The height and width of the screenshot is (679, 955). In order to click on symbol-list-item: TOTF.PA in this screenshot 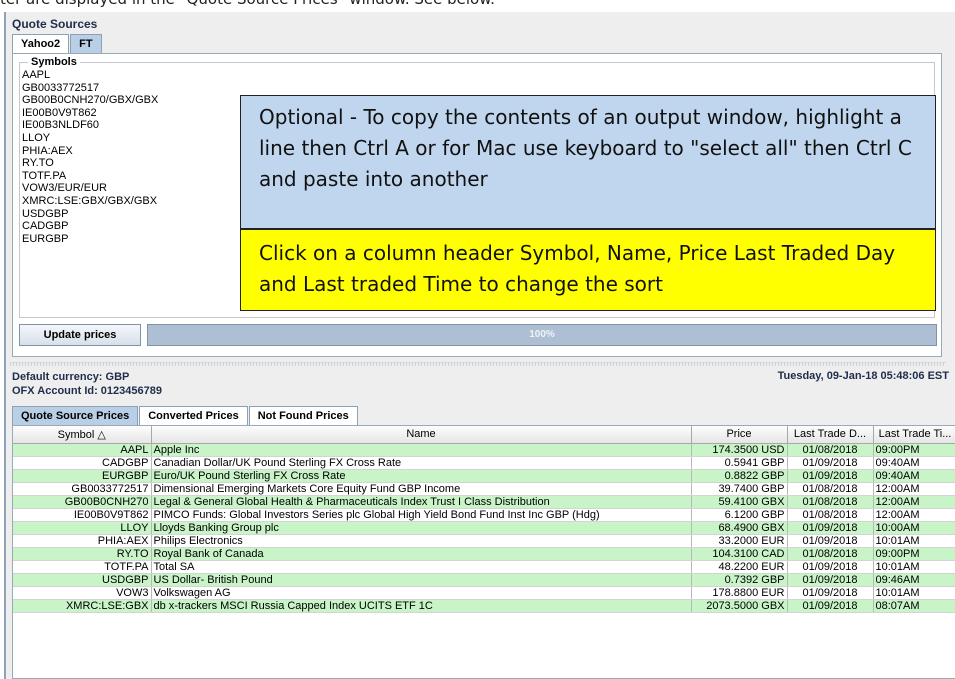, I will do `click(90, 176)`.